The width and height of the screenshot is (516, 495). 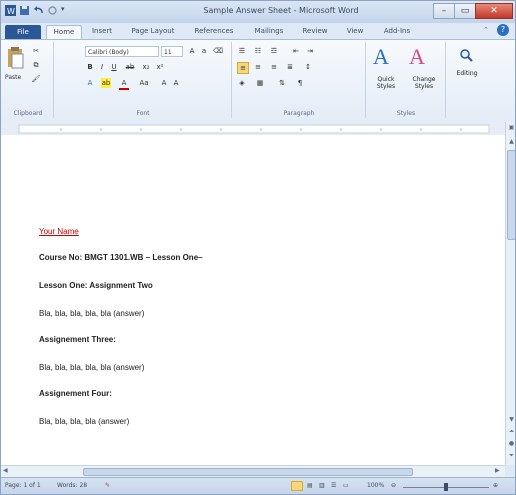 I want to click on scroll-right-icon: ▶, so click(x=497, y=470).